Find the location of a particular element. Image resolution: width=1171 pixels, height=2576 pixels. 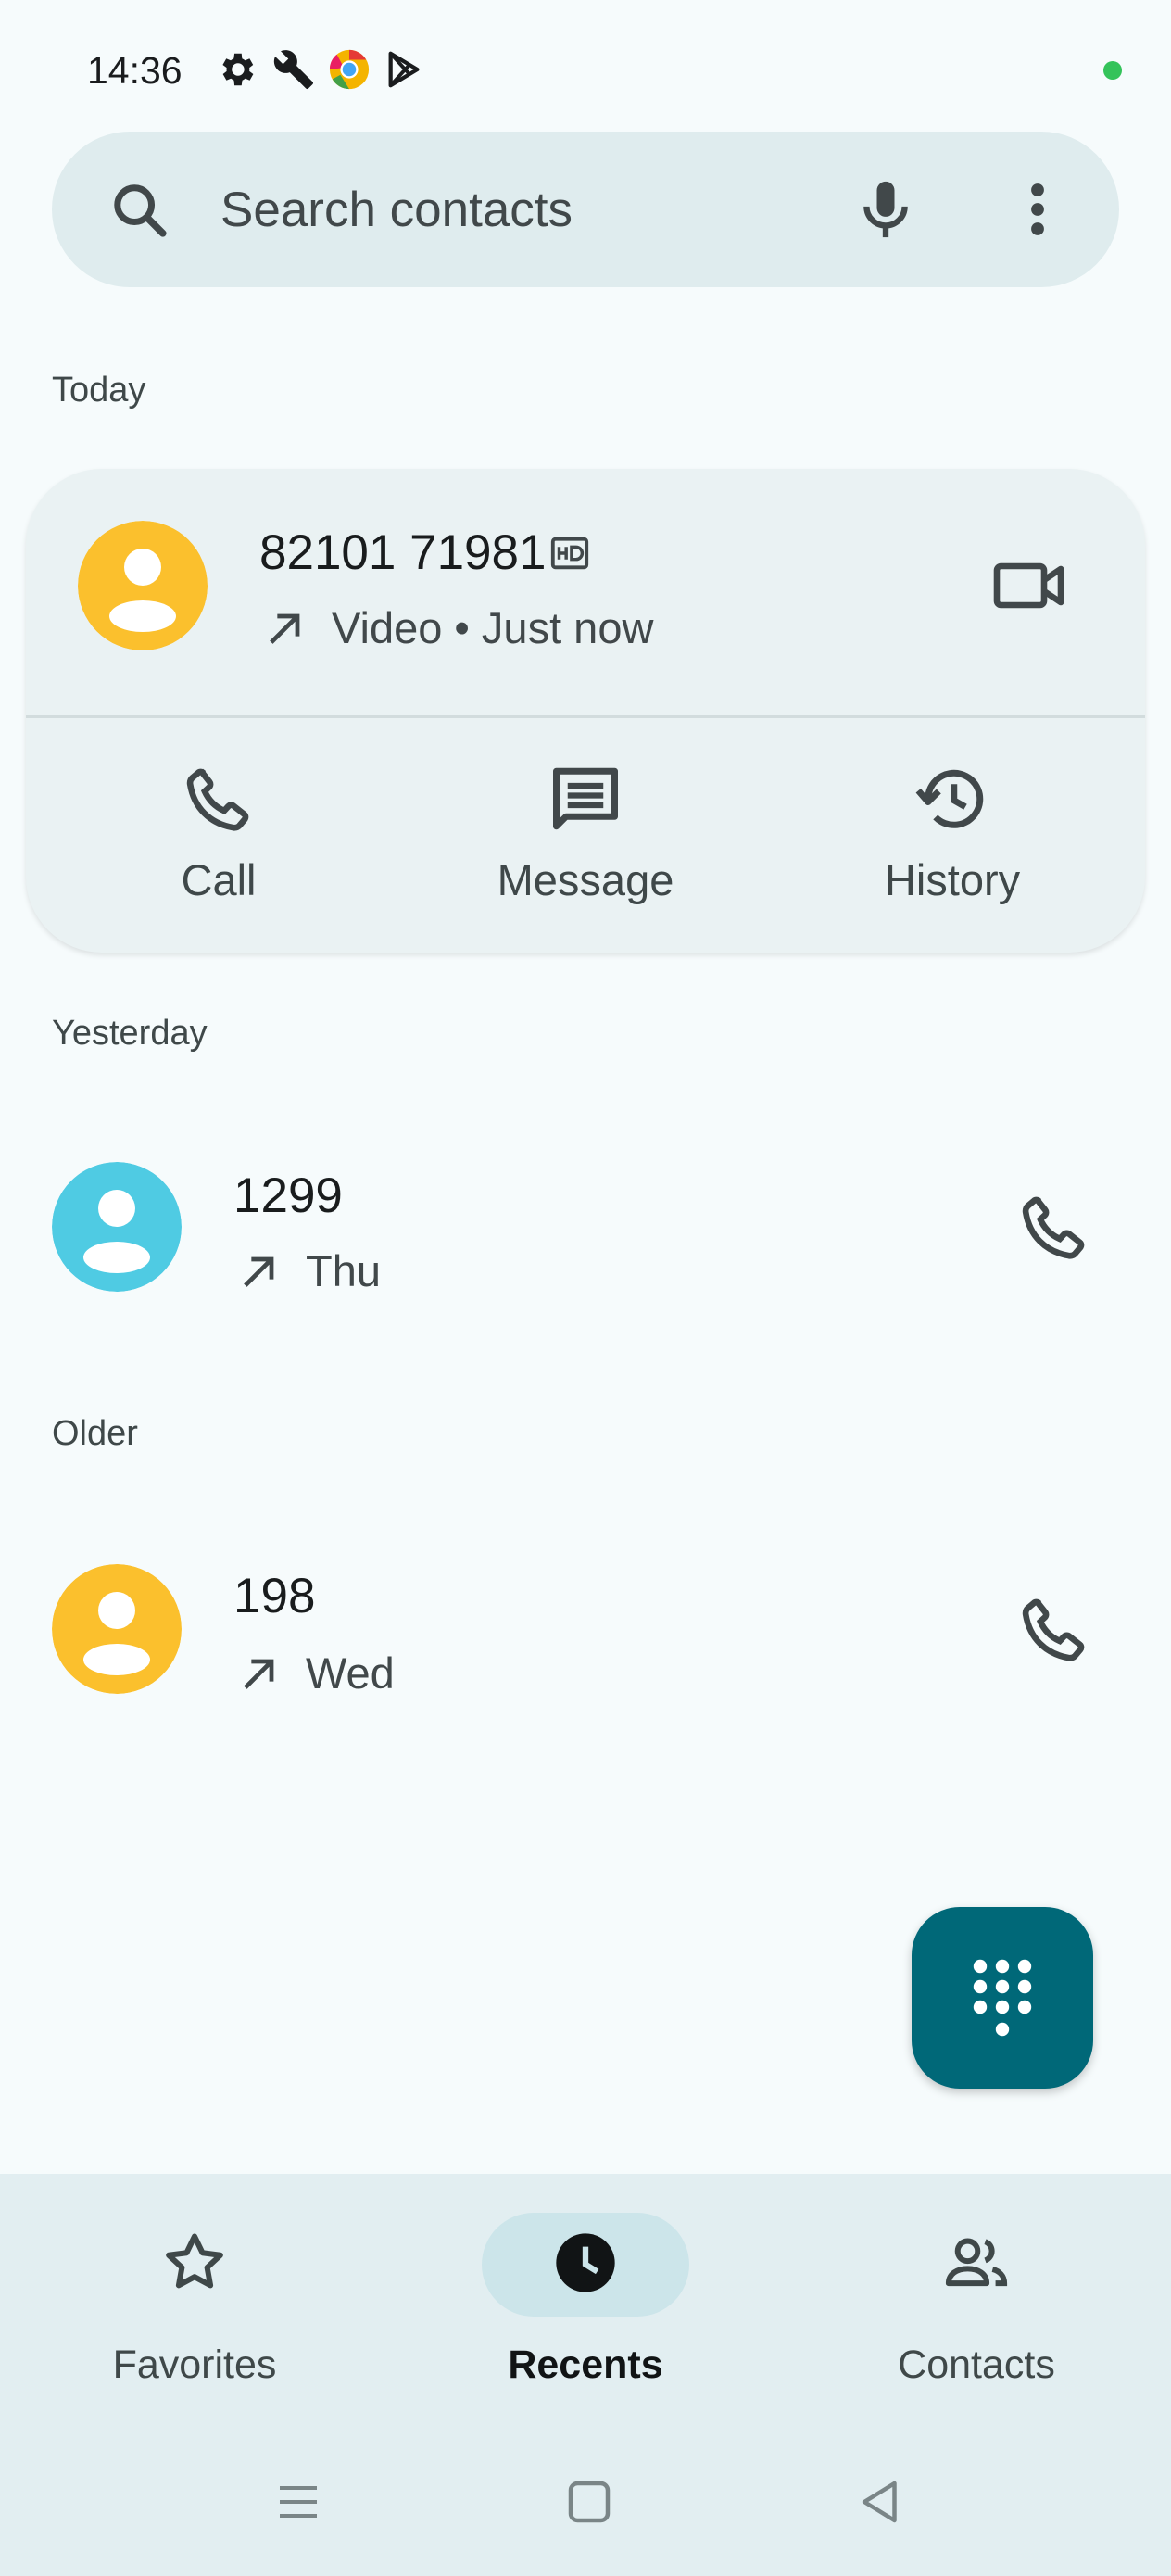

search-input: Search contacts is located at coordinates (397, 210).